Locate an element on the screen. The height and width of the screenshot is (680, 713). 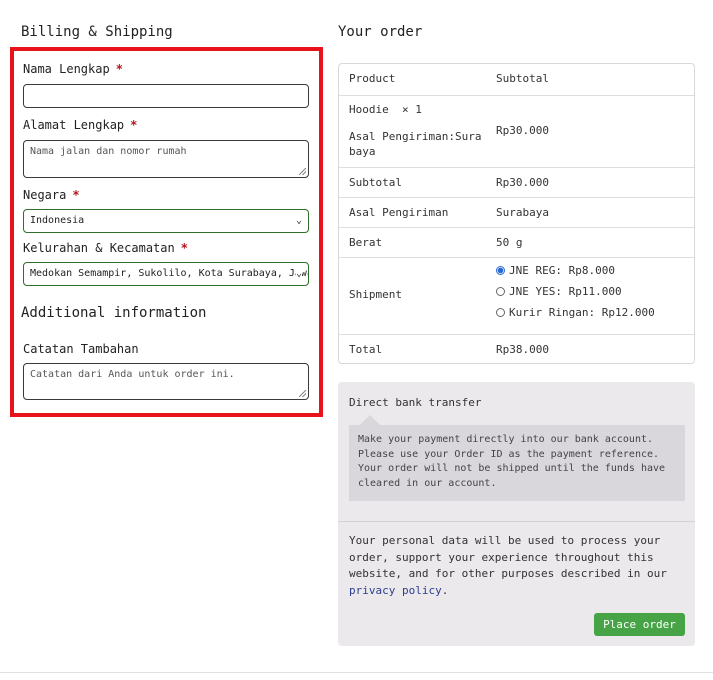
shipment-option-kurir-ringan: Kurir Ringan: Rp12.000 is located at coordinates (575, 312).